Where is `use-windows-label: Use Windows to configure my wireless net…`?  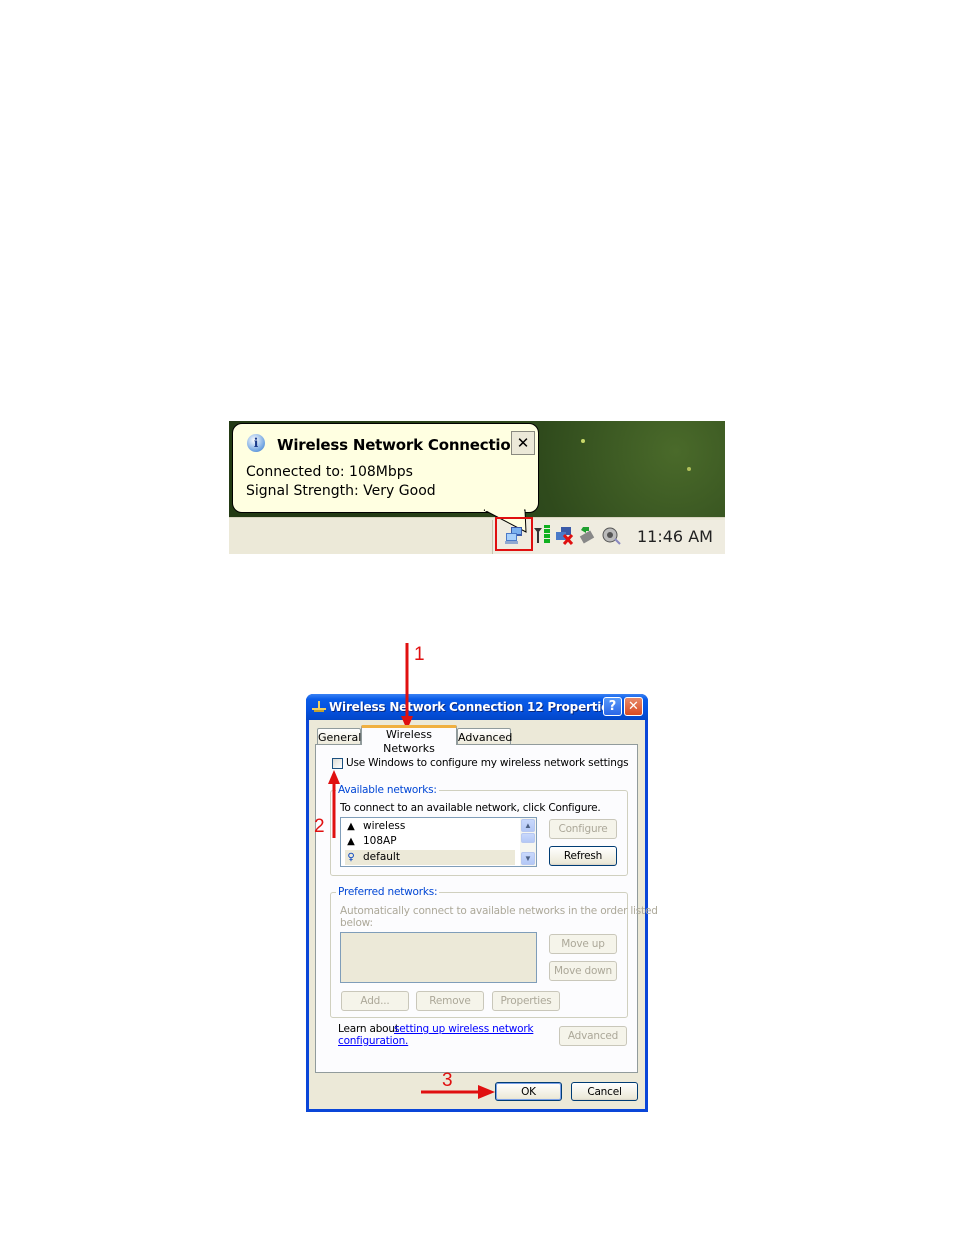 use-windows-label: Use Windows to configure my wireless net… is located at coordinates (487, 763).